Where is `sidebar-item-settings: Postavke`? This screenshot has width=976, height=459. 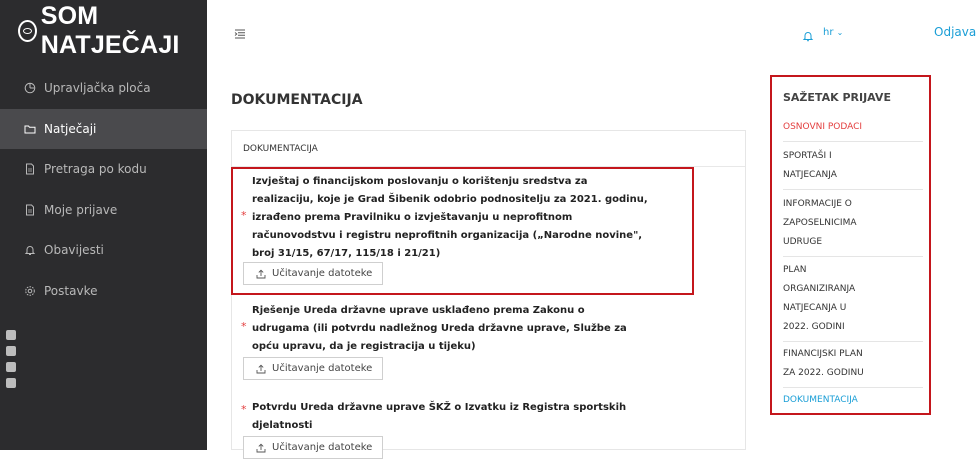 sidebar-item-settings: Postavke is located at coordinates (103, 291).